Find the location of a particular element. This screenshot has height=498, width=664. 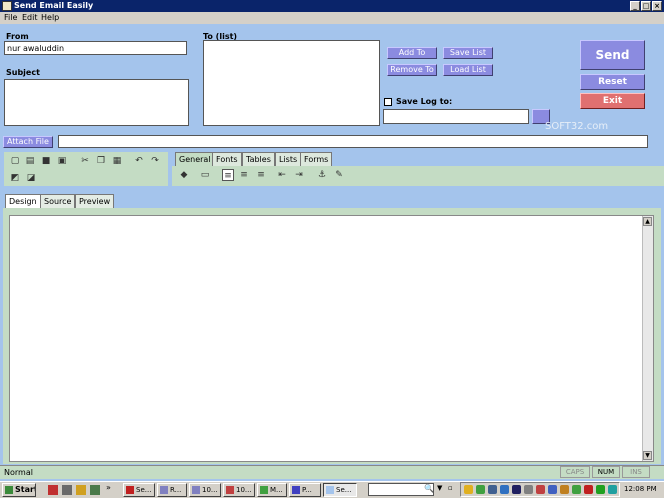

save-log-path-field is located at coordinates (456, 116).